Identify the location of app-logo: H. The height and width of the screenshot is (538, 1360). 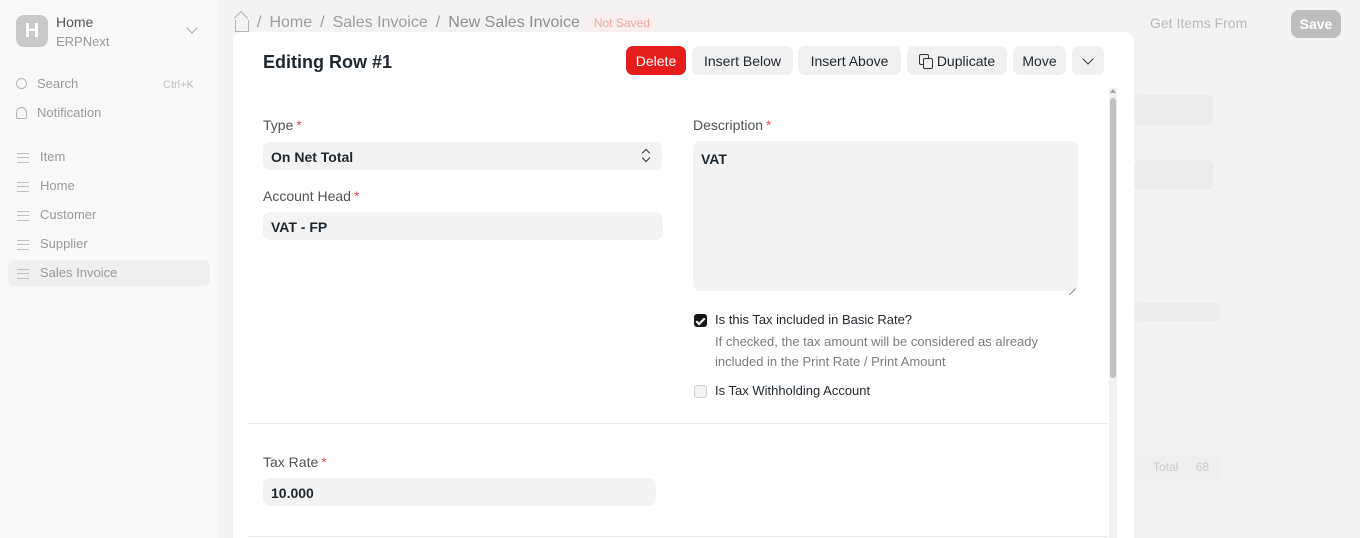
(32, 31).